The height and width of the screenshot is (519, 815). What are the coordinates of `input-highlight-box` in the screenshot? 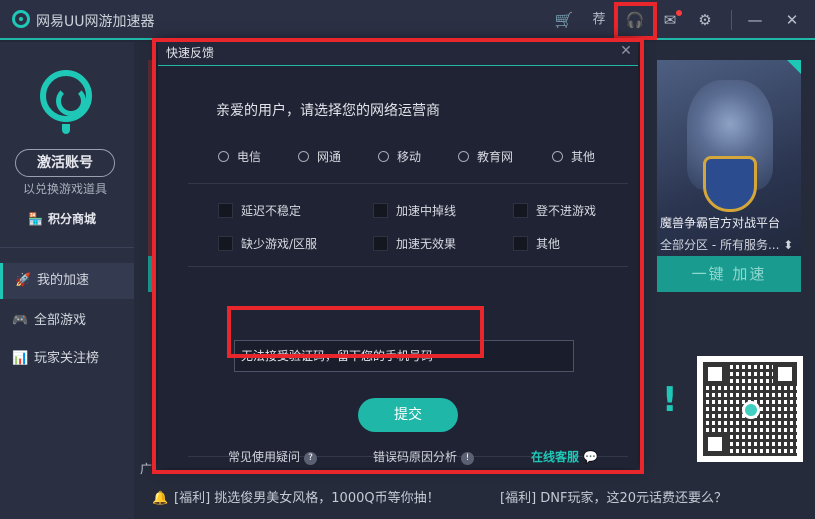 It's located at (355, 332).